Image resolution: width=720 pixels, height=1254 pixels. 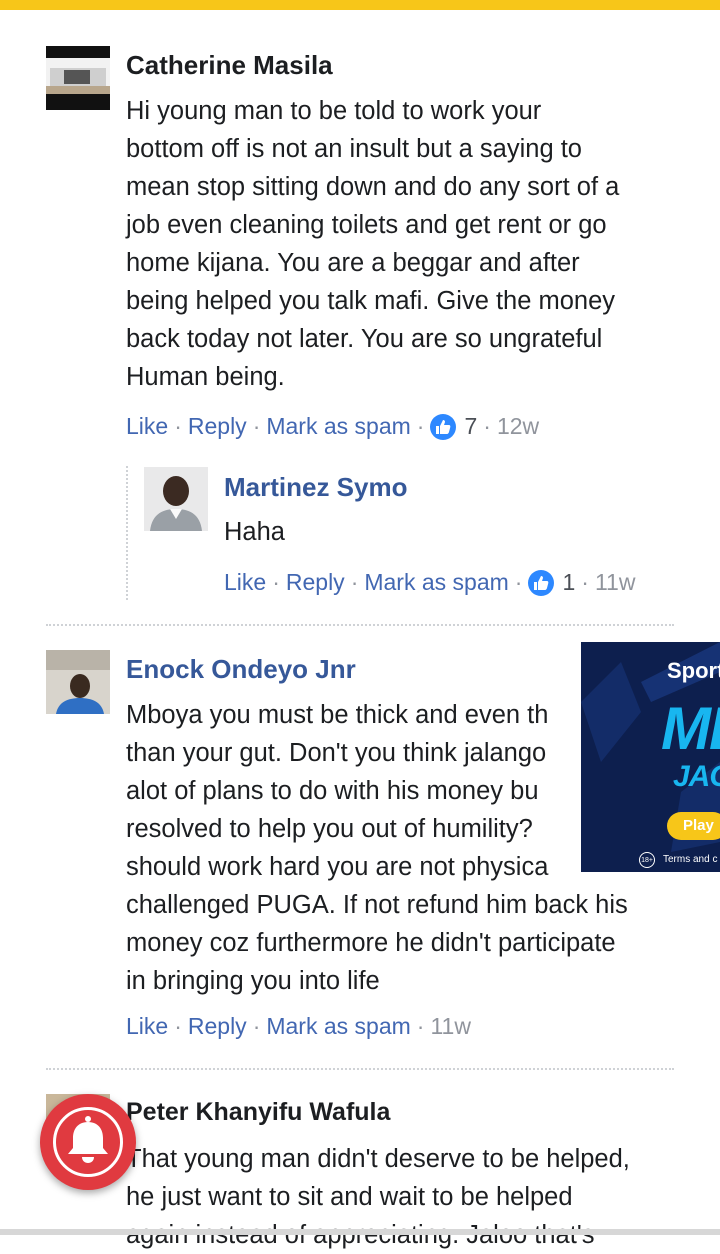 I want to click on ad-banner: Sport ME JACK Play 18+ Terms and c, so click(x=650, y=757).